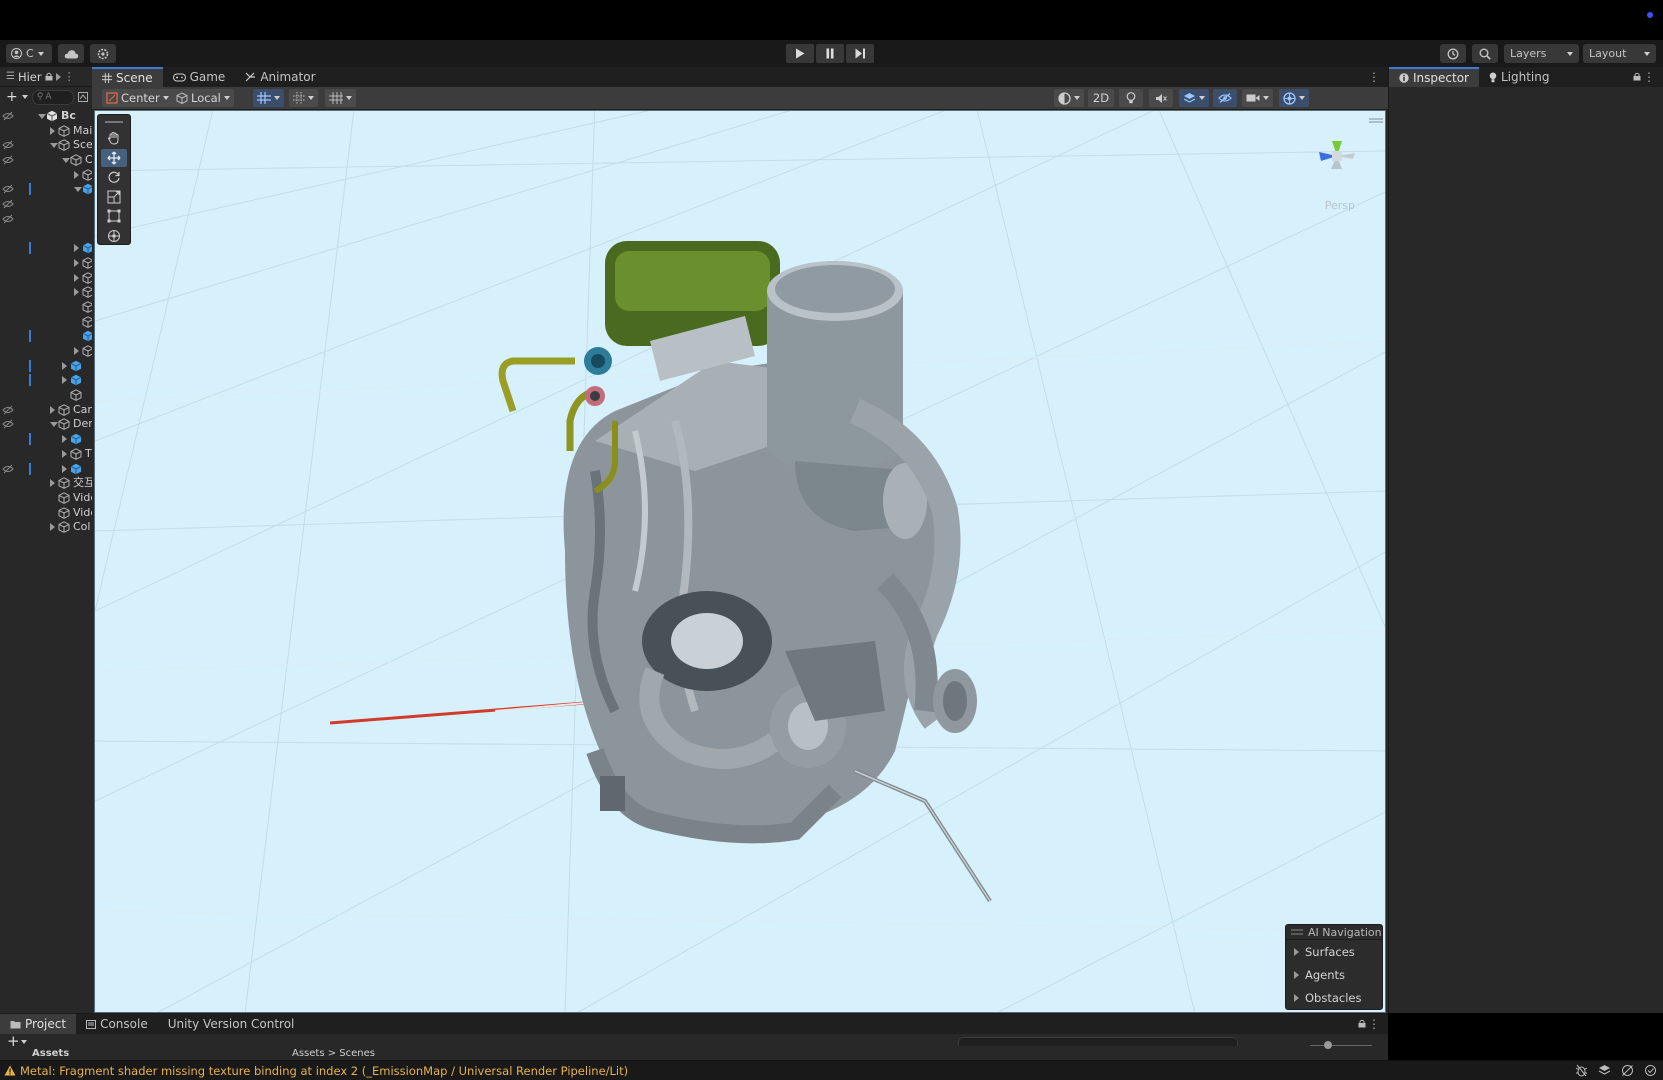  Describe the element at coordinates (1294, 98) in the screenshot. I see `gizmos-dropdown` at that location.